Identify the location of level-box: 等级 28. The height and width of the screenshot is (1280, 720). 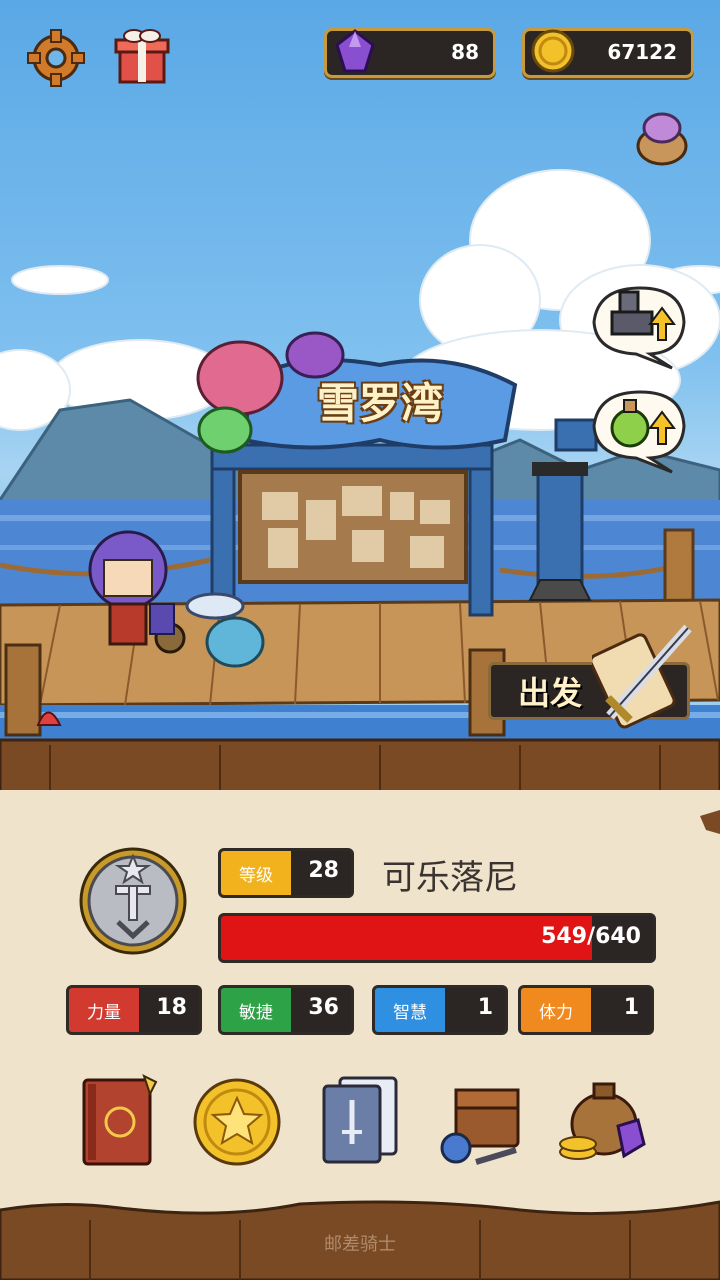
(286, 873).